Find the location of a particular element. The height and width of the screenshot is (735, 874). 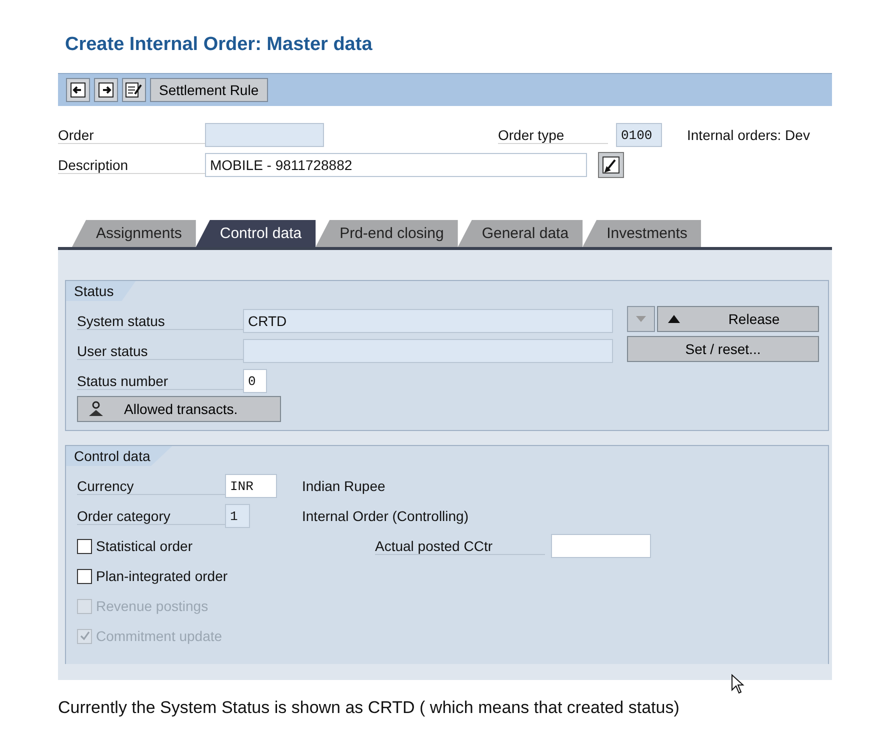

screen-title: Create Internal Order: Master data is located at coordinates (219, 45).